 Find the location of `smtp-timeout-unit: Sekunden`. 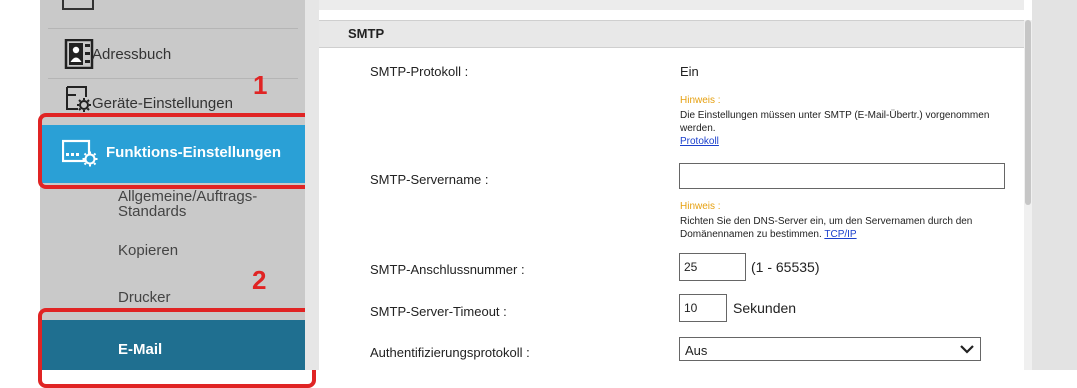

smtp-timeout-unit: Sekunden is located at coordinates (765, 308).